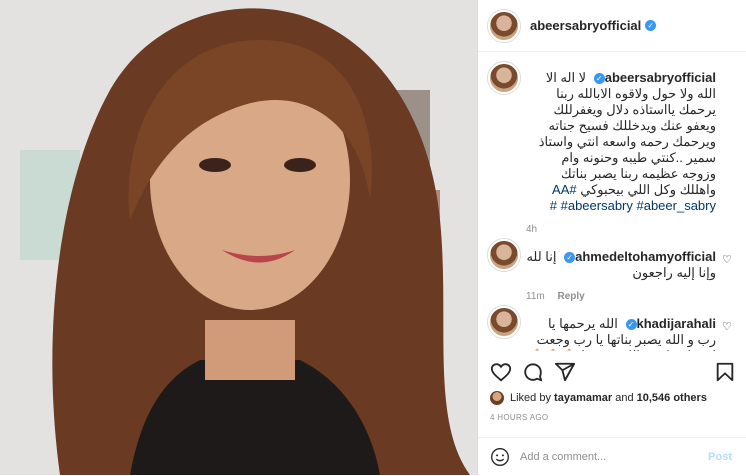  Describe the element at coordinates (500, 457) in the screenshot. I see `emoji-icon` at that location.